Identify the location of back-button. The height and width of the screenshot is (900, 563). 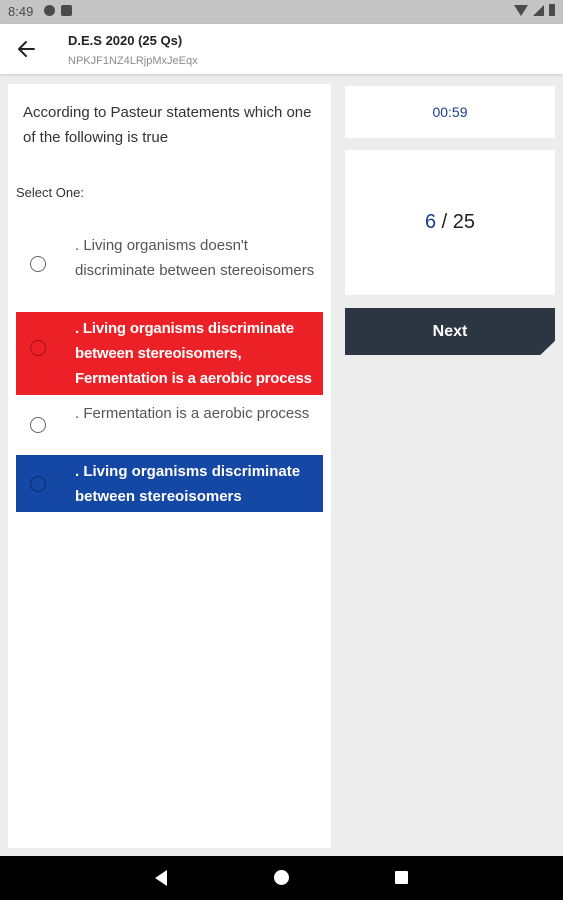
(27, 49).